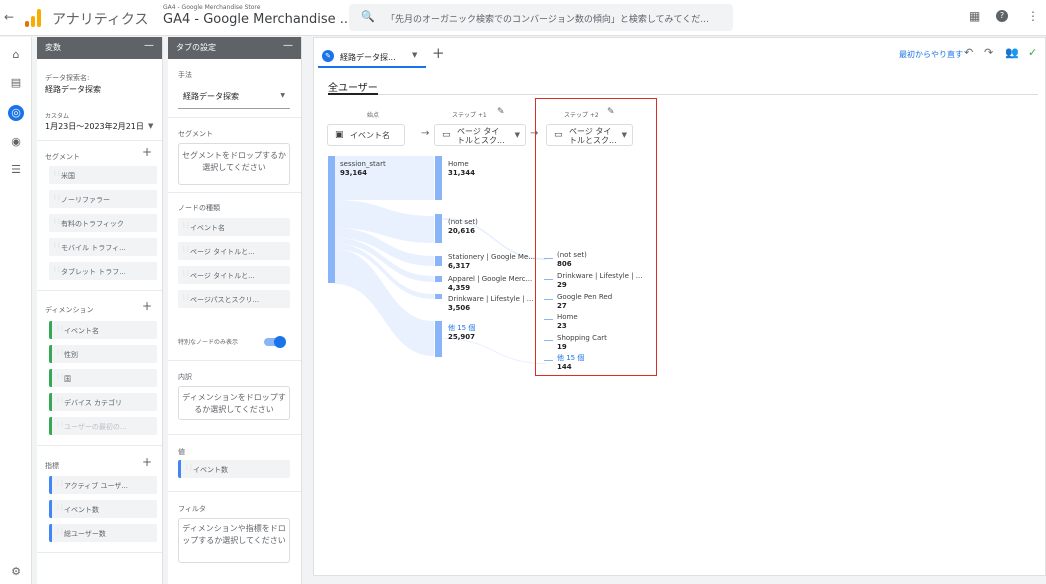 The width and height of the screenshot is (1046, 584). What do you see at coordinates (103, 402) in the screenshot?
I see `dimension-chip: デバイス カテゴリ` at bounding box center [103, 402].